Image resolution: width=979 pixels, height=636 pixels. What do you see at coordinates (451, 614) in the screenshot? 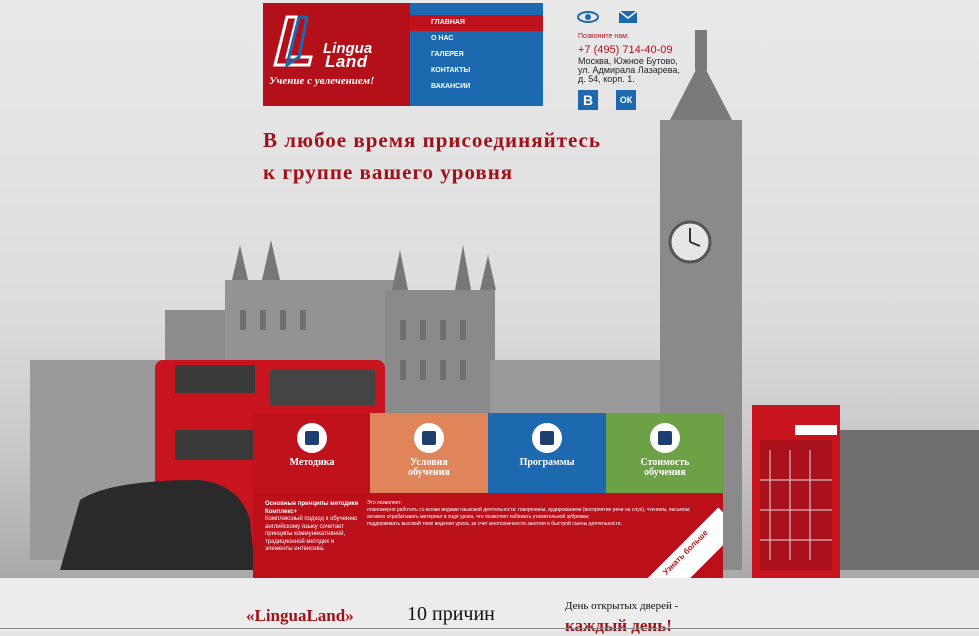
I see `reasons-heading: 10 причин` at bounding box center [451, 614].